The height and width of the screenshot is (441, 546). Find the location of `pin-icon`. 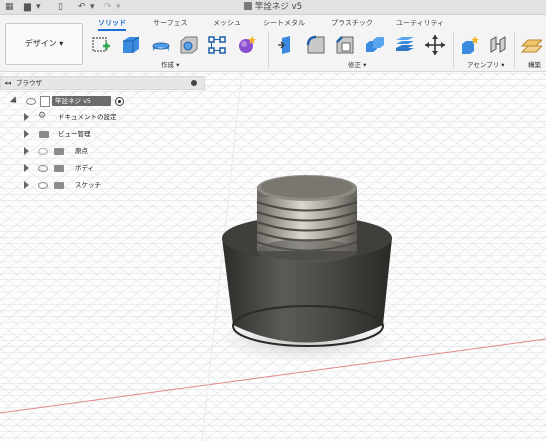

pin-icon is located at coordinates (194, 83).